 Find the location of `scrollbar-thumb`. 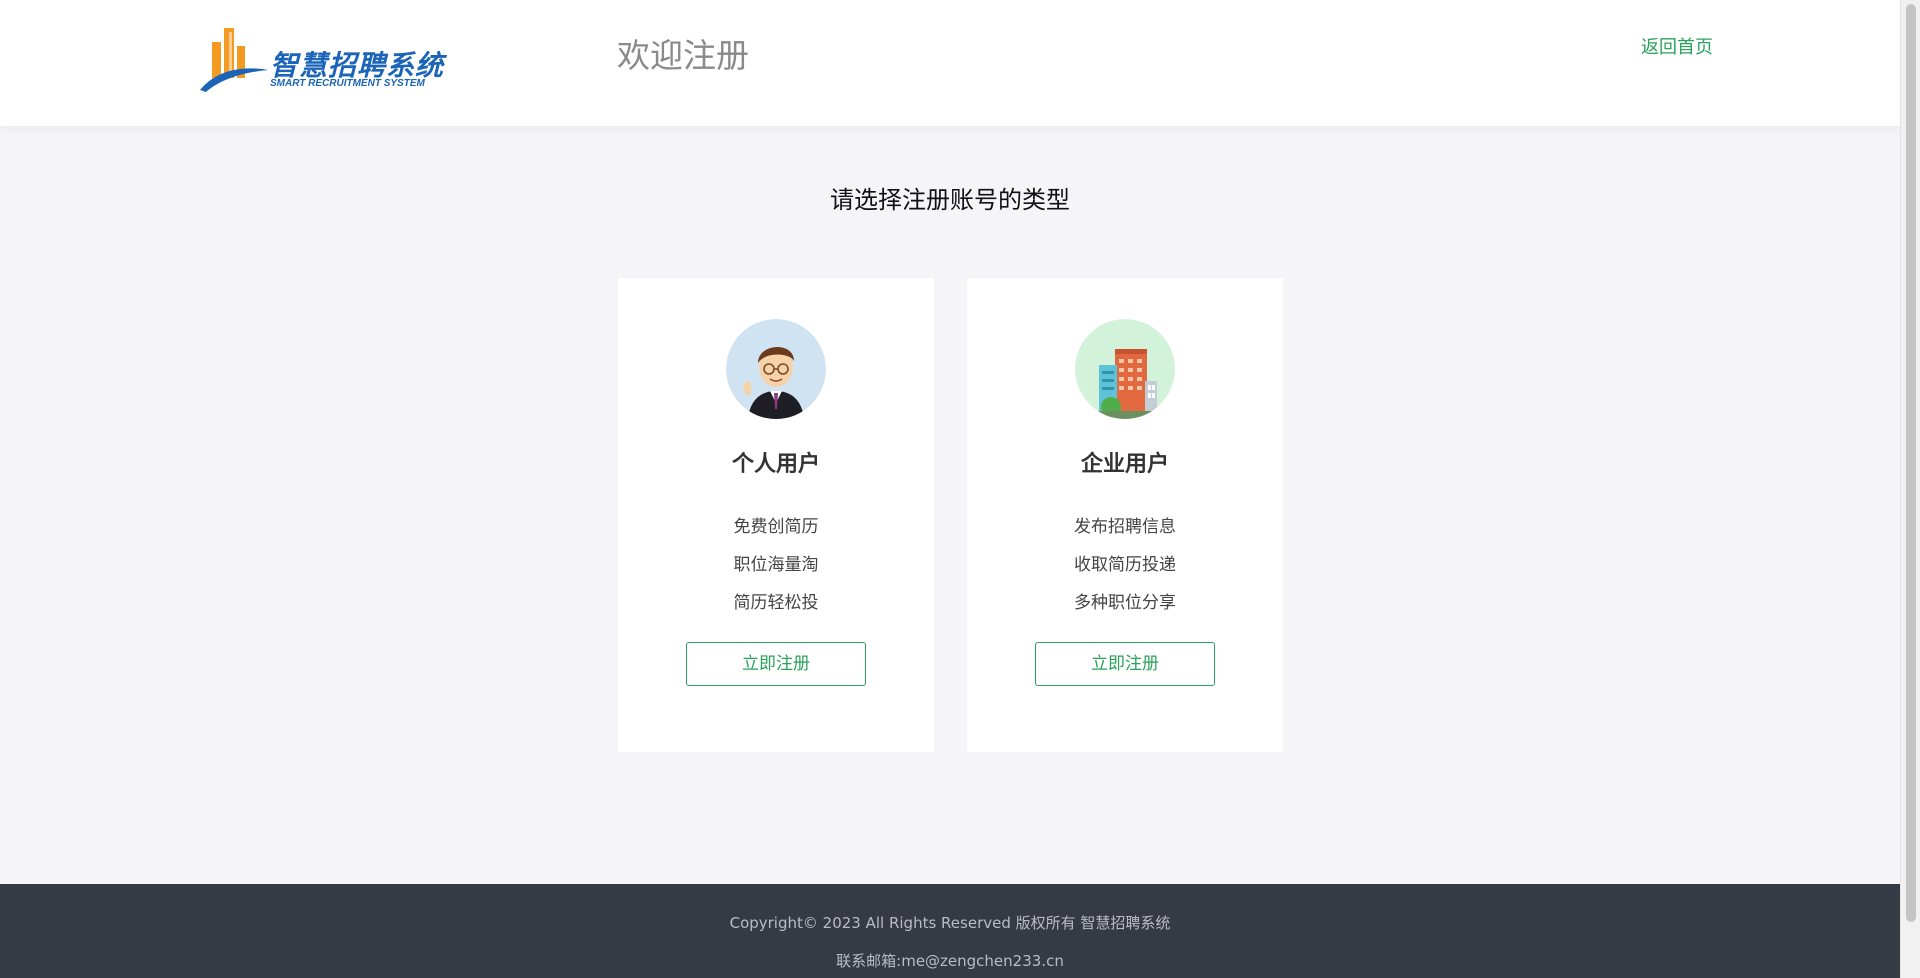

scrollbar-thumb is located at coordinates (1911, 463).